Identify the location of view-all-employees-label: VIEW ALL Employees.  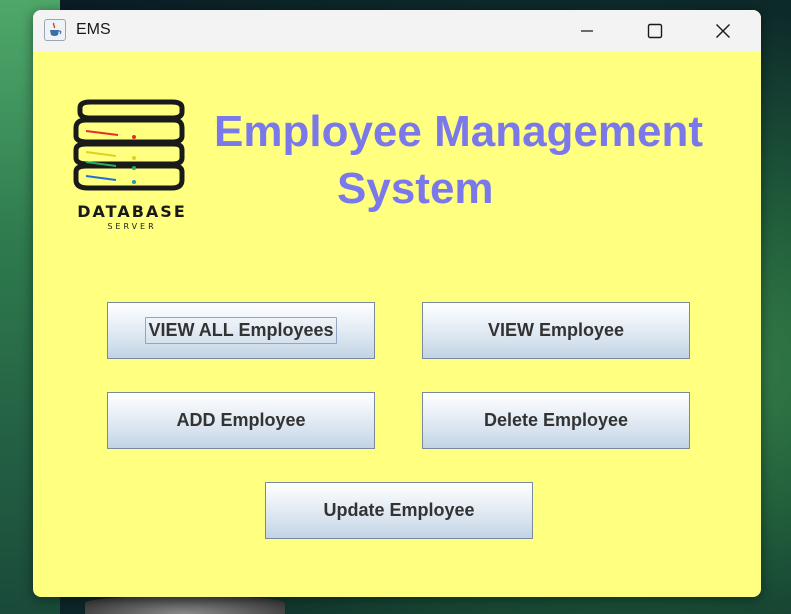
(241, 330).